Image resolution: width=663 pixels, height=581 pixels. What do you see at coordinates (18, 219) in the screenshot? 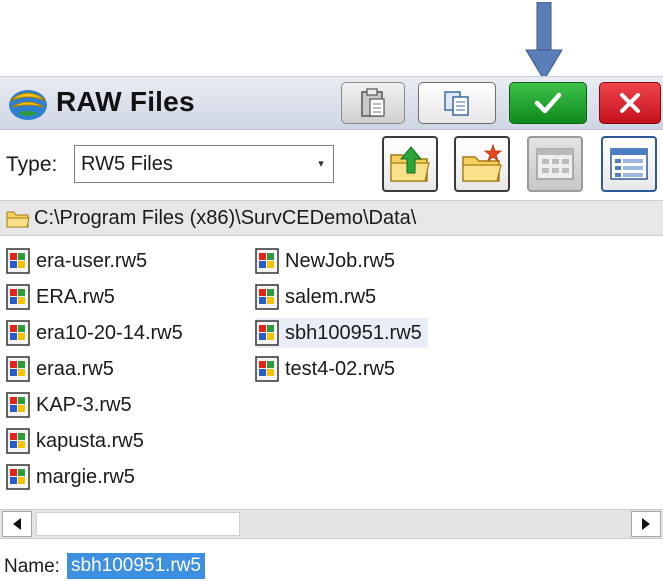
I see `folder-icon` at bounding box center [18, 219].